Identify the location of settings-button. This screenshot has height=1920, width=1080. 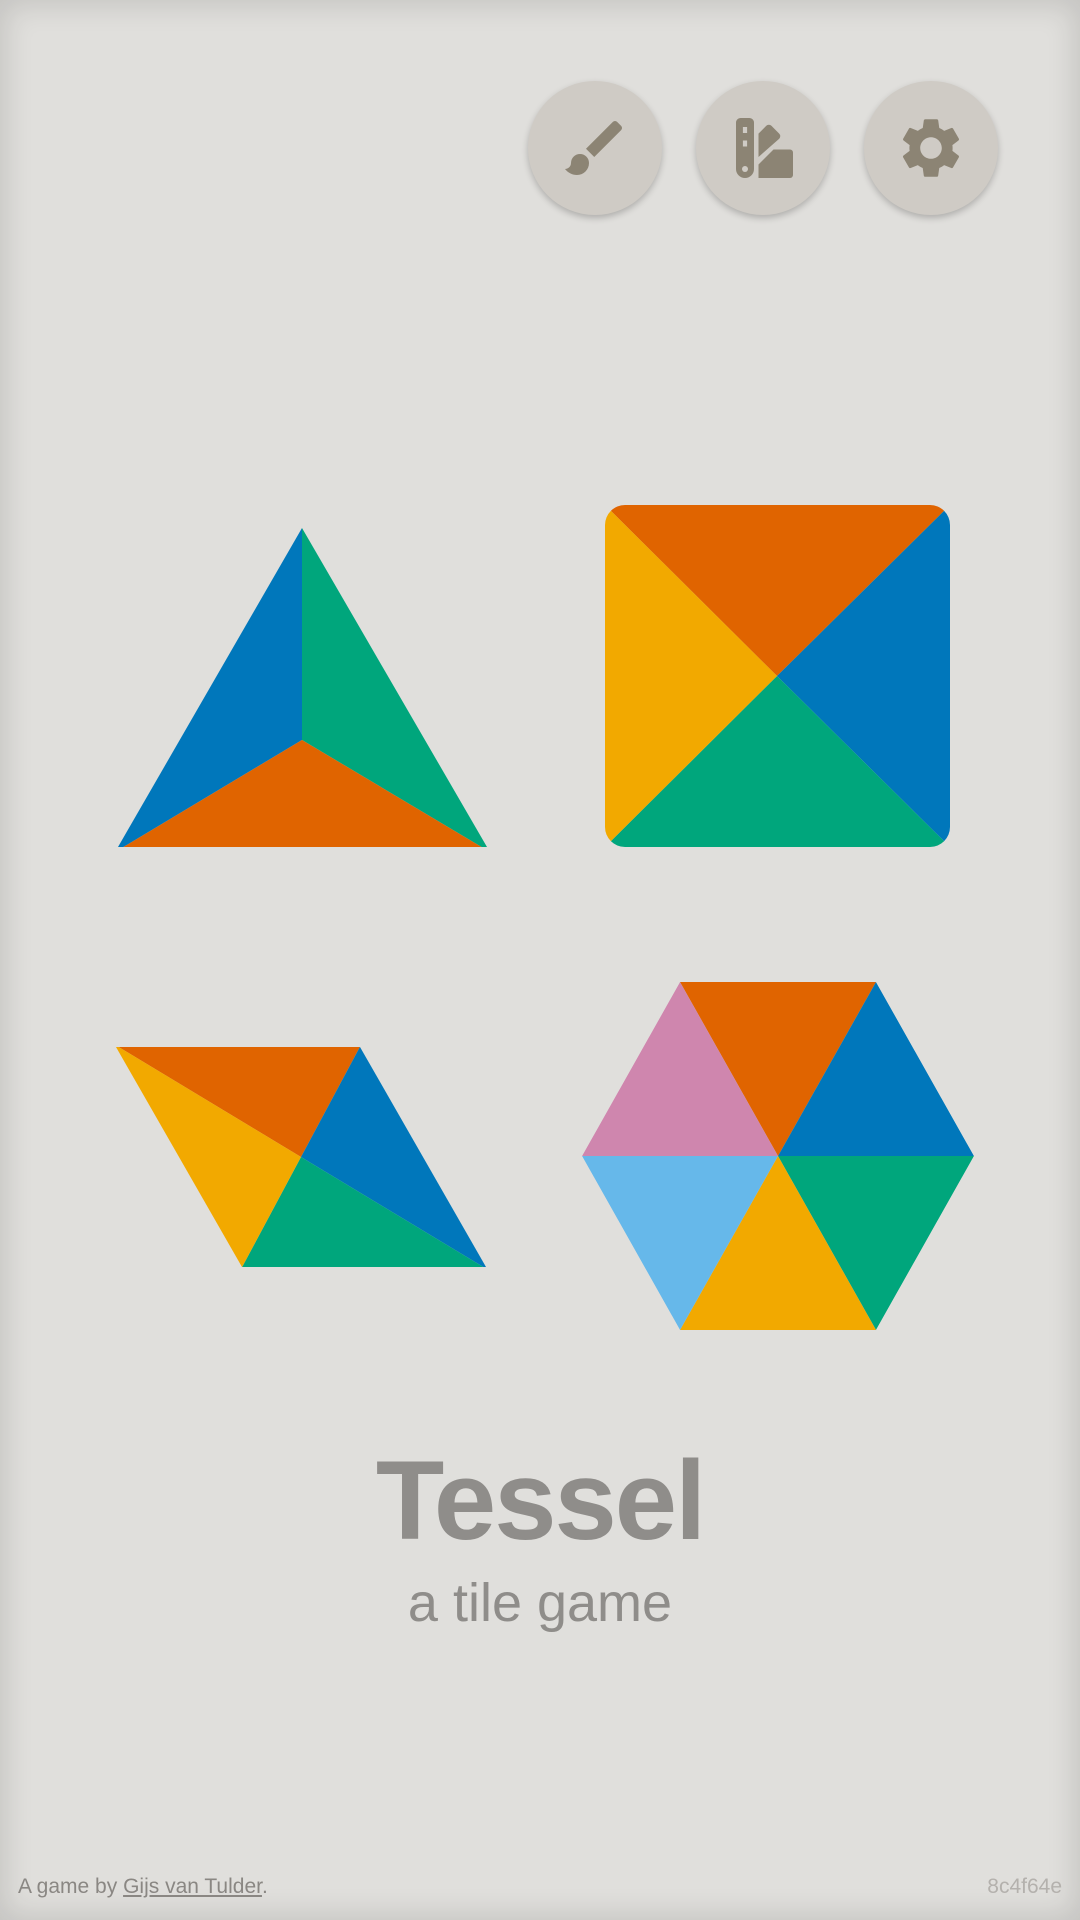
(931, 148).